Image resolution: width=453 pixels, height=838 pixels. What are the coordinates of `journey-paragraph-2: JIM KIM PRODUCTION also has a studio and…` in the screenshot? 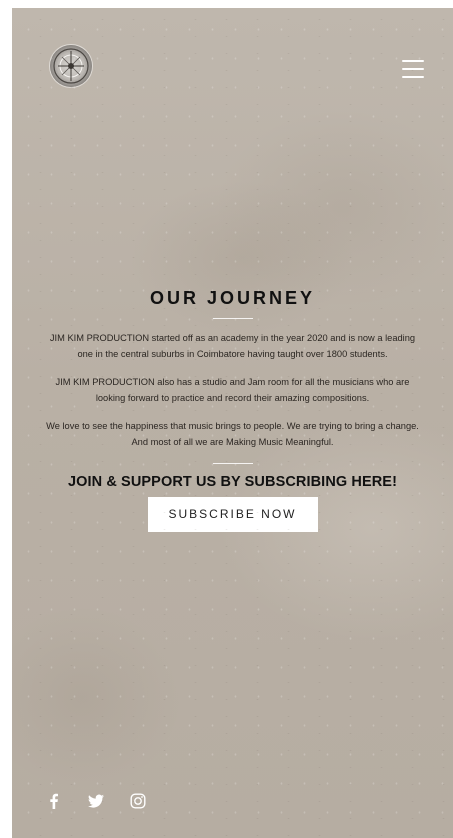 It's located at (232, 390).